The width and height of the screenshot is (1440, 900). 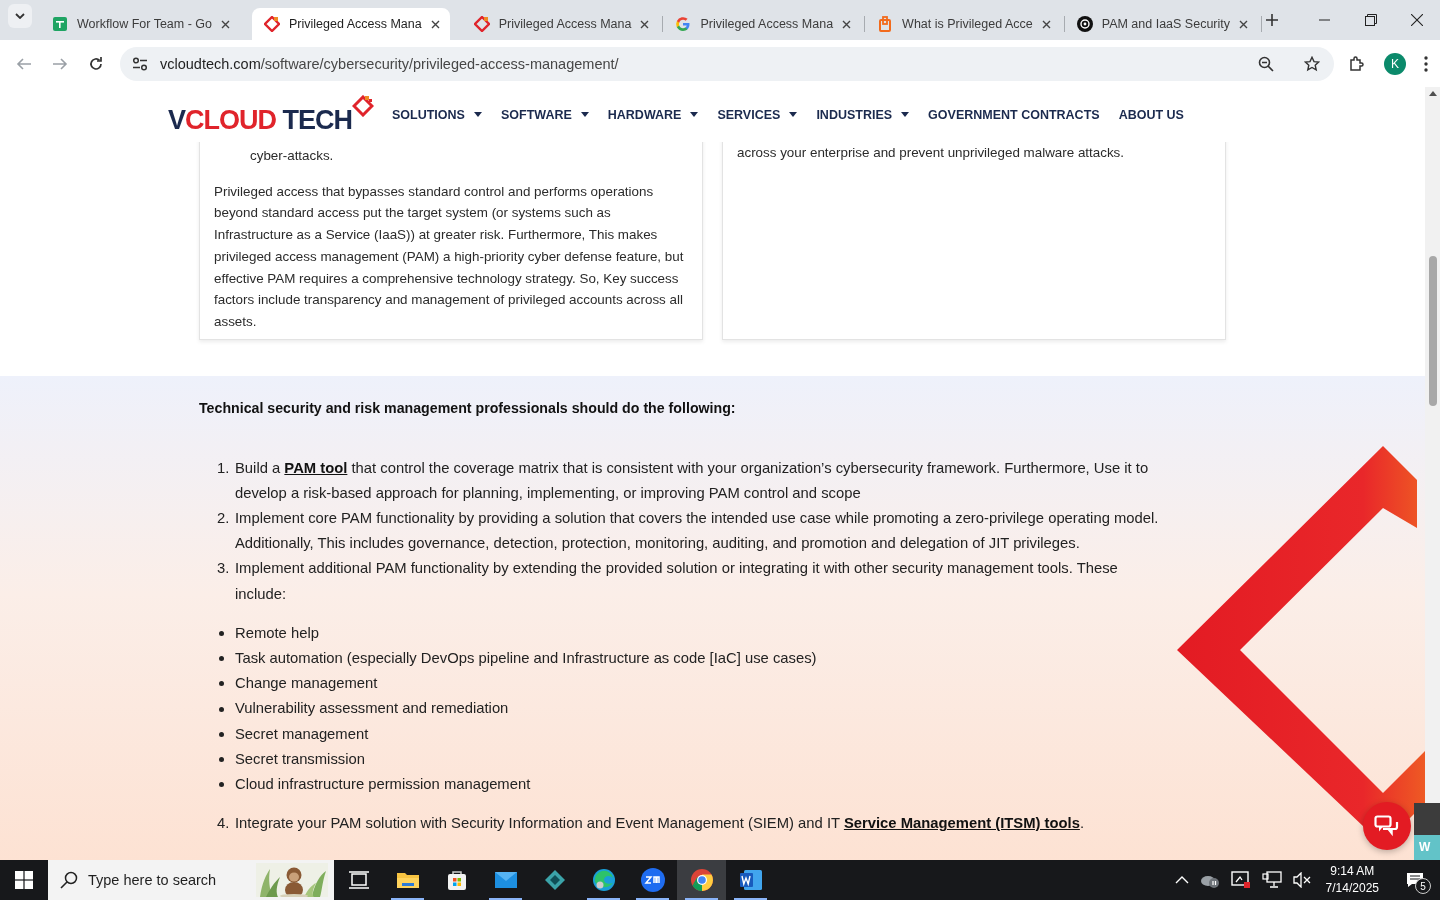 What do you see at coordinates (653, 114) in the screenshot?
I see `nav-link: HARDWARE` at bounding box center [653, 114].